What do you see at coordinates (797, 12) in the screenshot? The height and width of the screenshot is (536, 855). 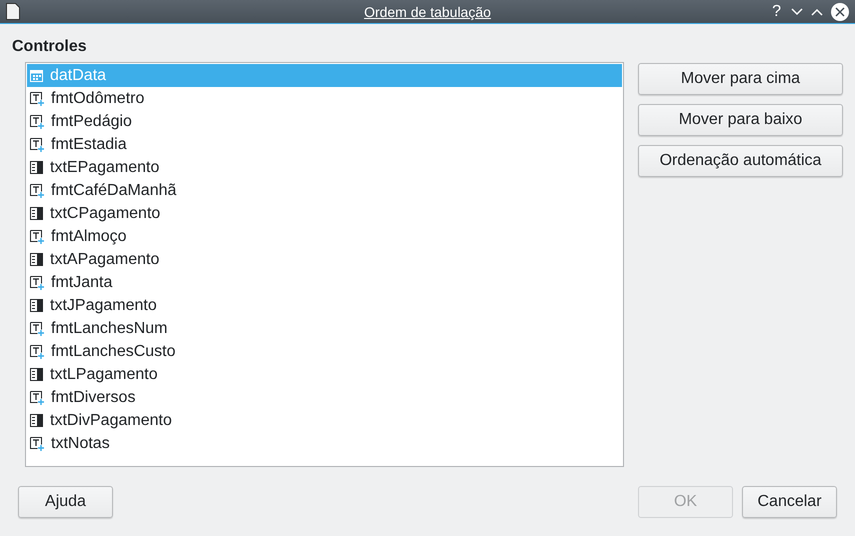 I see `minimize-icon` at bounding box center [797, 12].